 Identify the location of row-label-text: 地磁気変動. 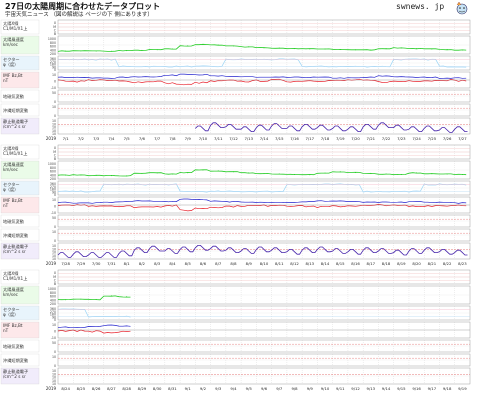
(13, 221).